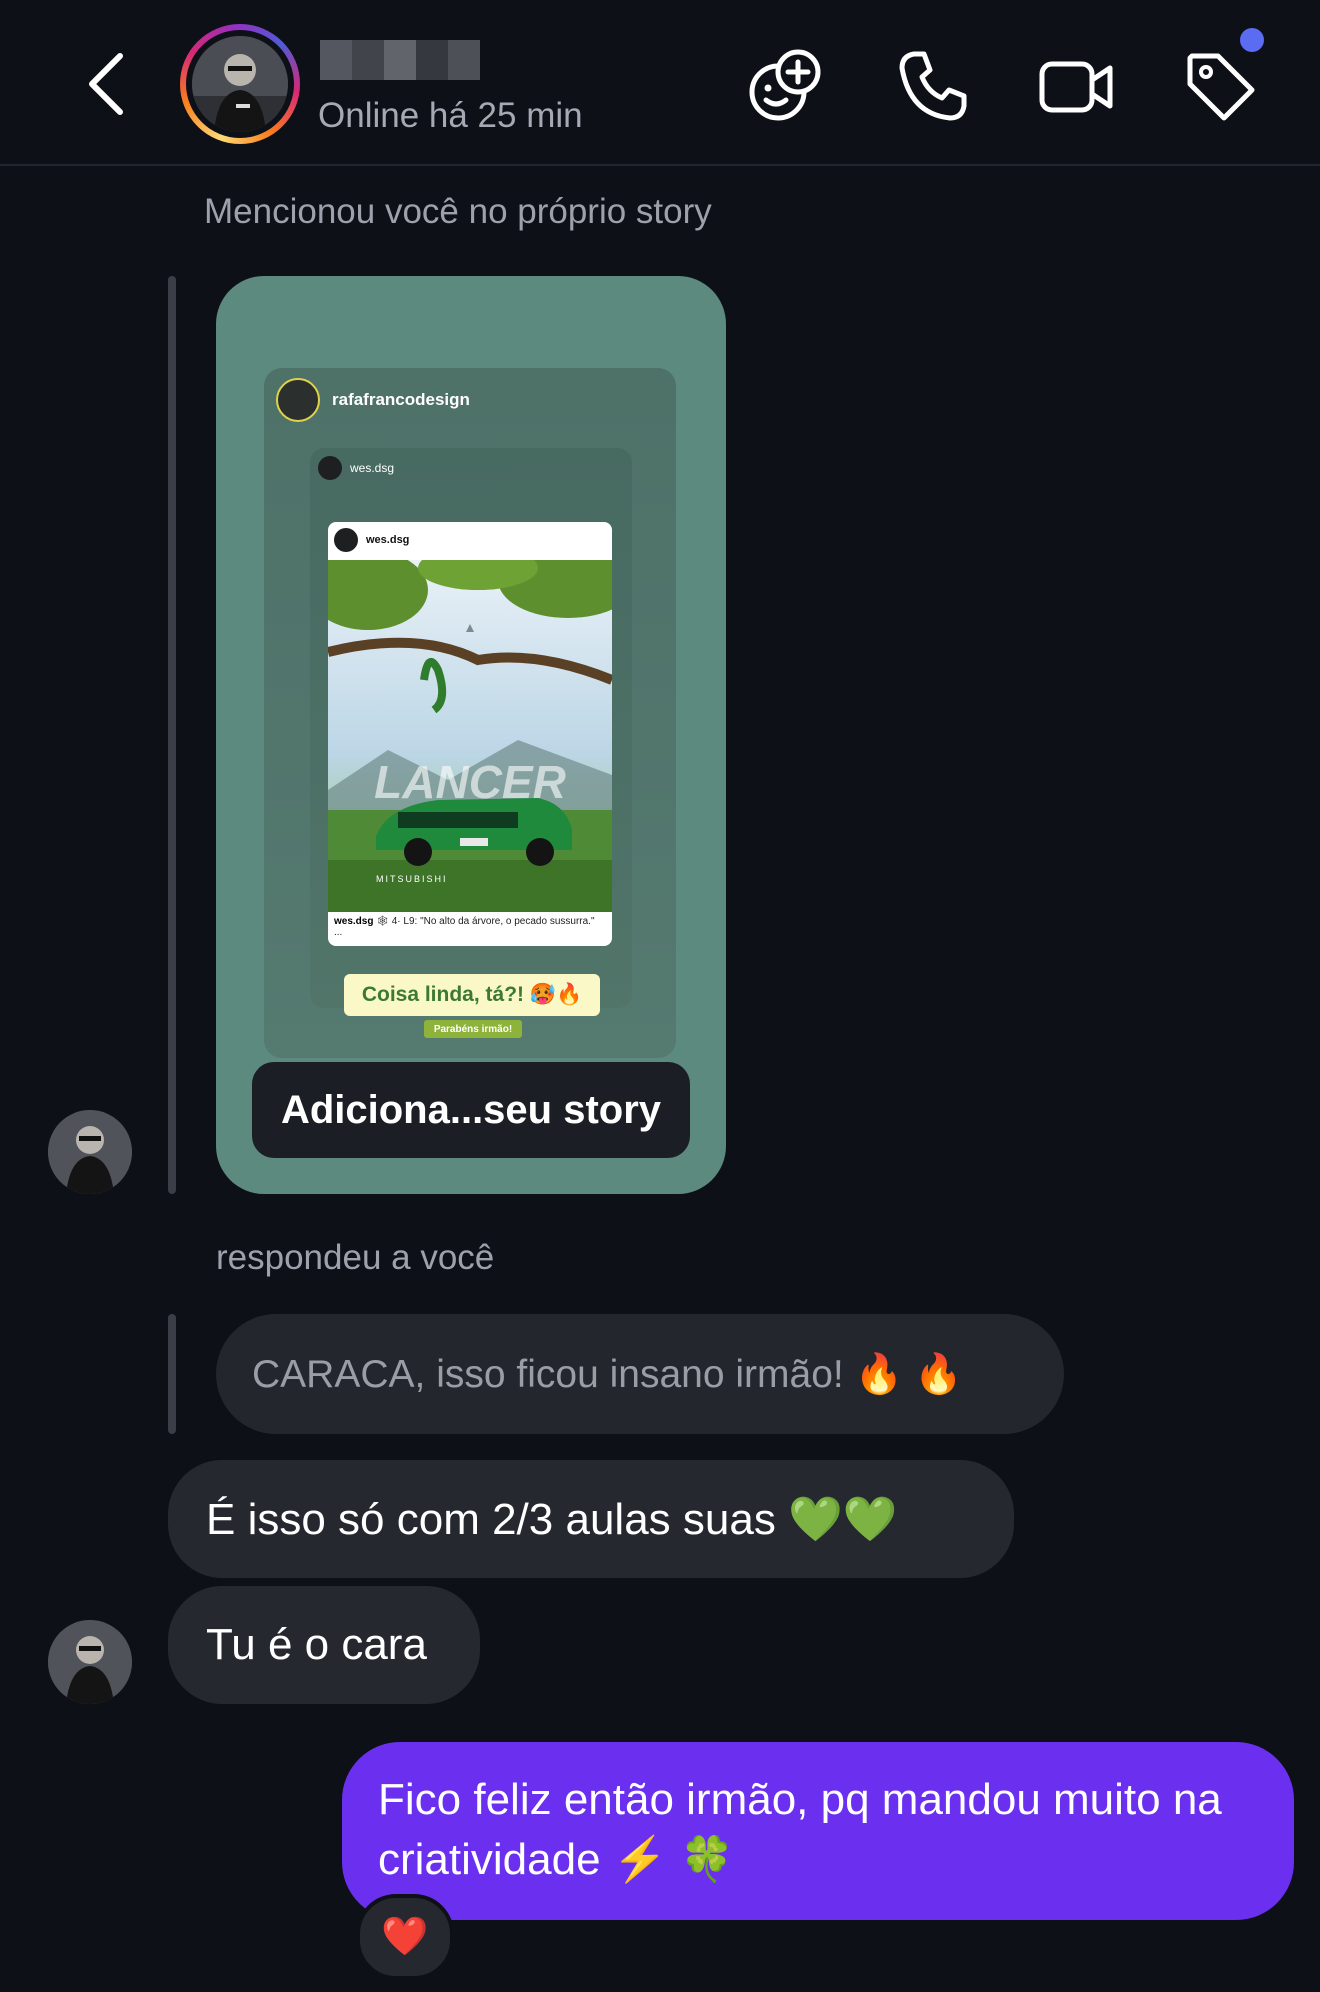 The image size is (1320, 1992). I want to click on reply-label: respondeu a você, so click(355, 1257).